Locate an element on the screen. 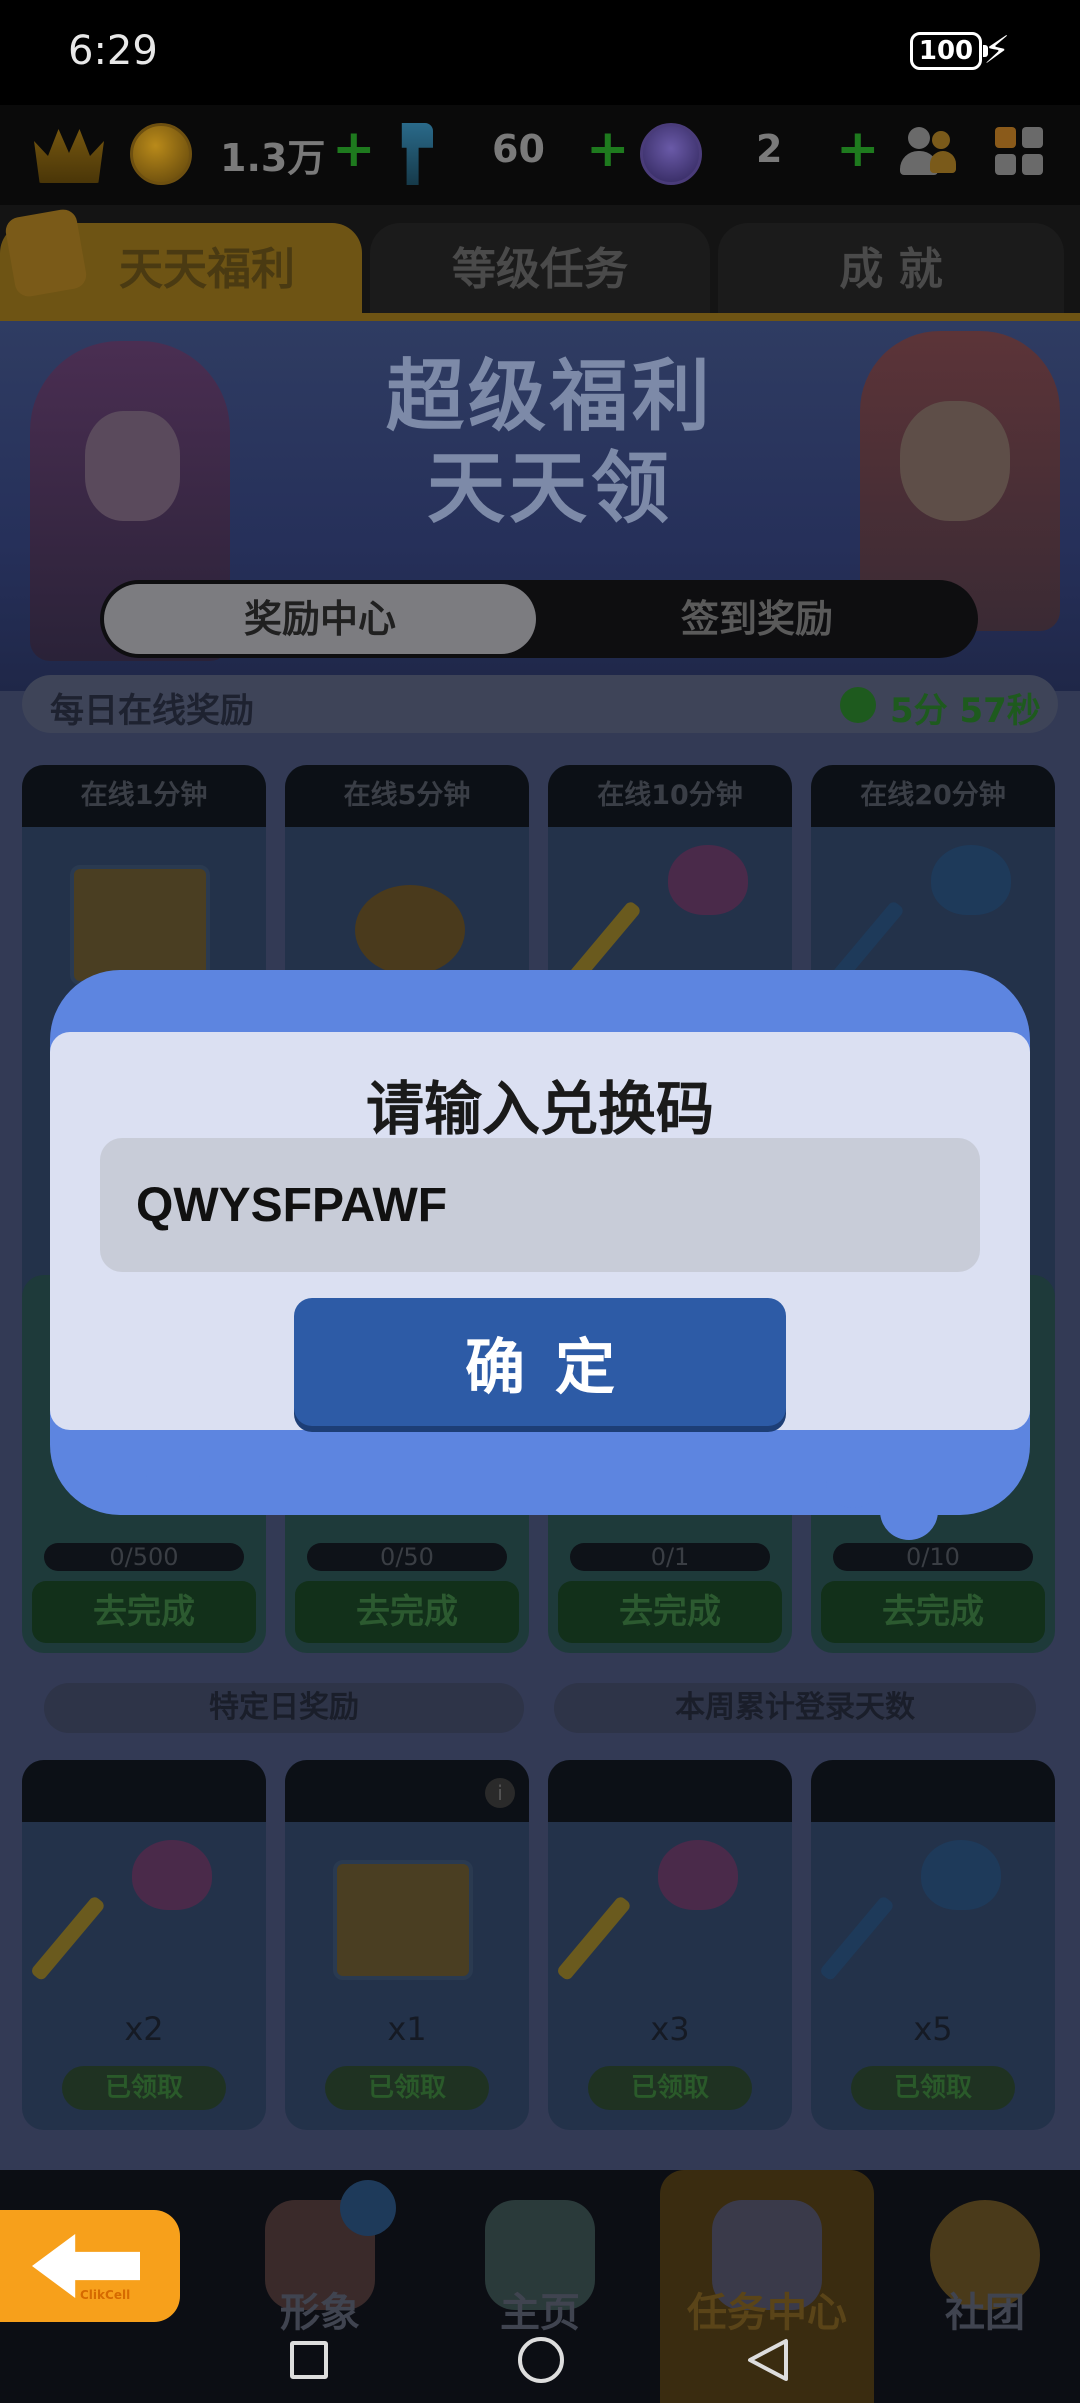 The height and width of the screenshot is (2403, 1080). back-button-brand: ClikCell is located at coordinates (105, 2295).